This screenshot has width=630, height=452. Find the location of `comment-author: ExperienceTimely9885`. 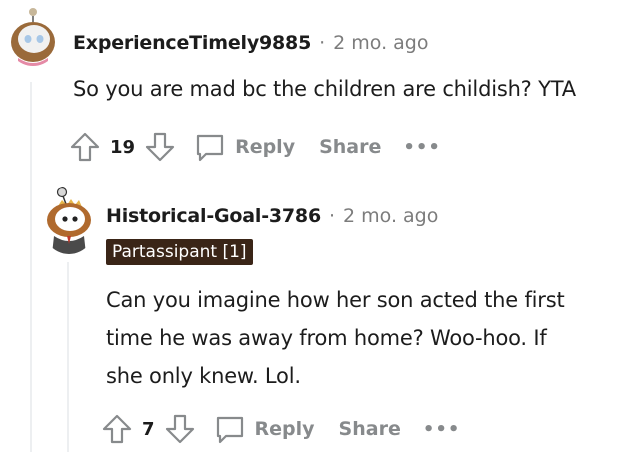

comment-author: ExperienceTimely9885 is located at coordinates (192, 43).